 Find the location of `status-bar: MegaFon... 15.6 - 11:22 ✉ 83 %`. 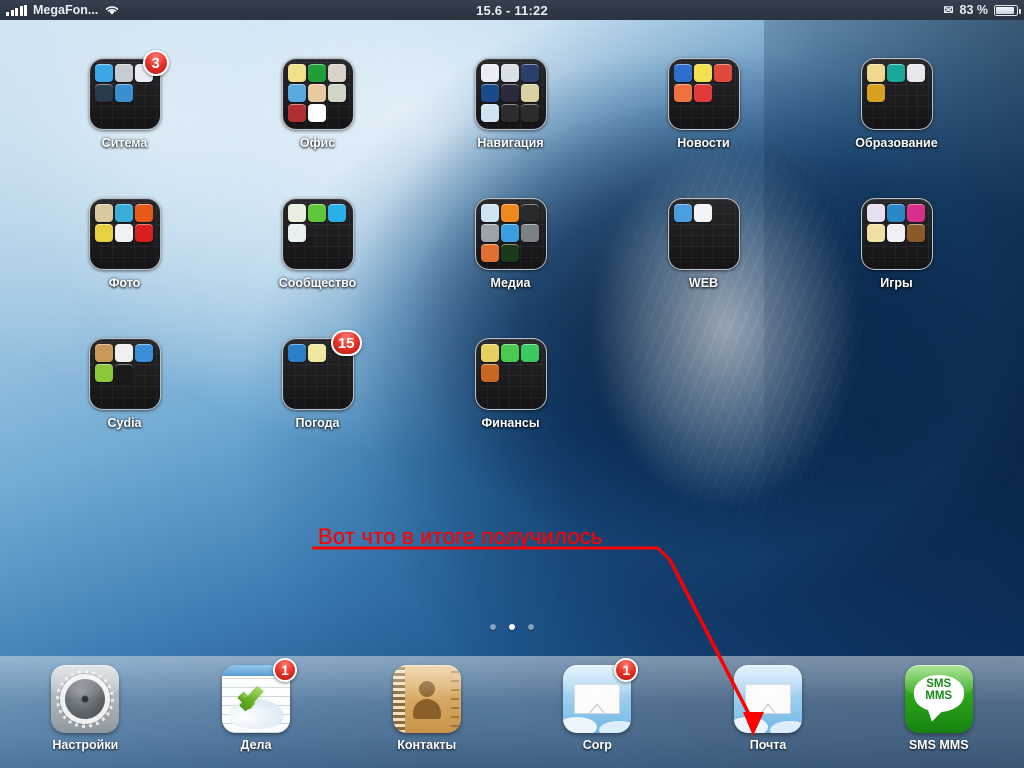

status-bar: MegaFon... 15.6 - 11:22 ✉ 83 % is located at coordinates (512, 10).